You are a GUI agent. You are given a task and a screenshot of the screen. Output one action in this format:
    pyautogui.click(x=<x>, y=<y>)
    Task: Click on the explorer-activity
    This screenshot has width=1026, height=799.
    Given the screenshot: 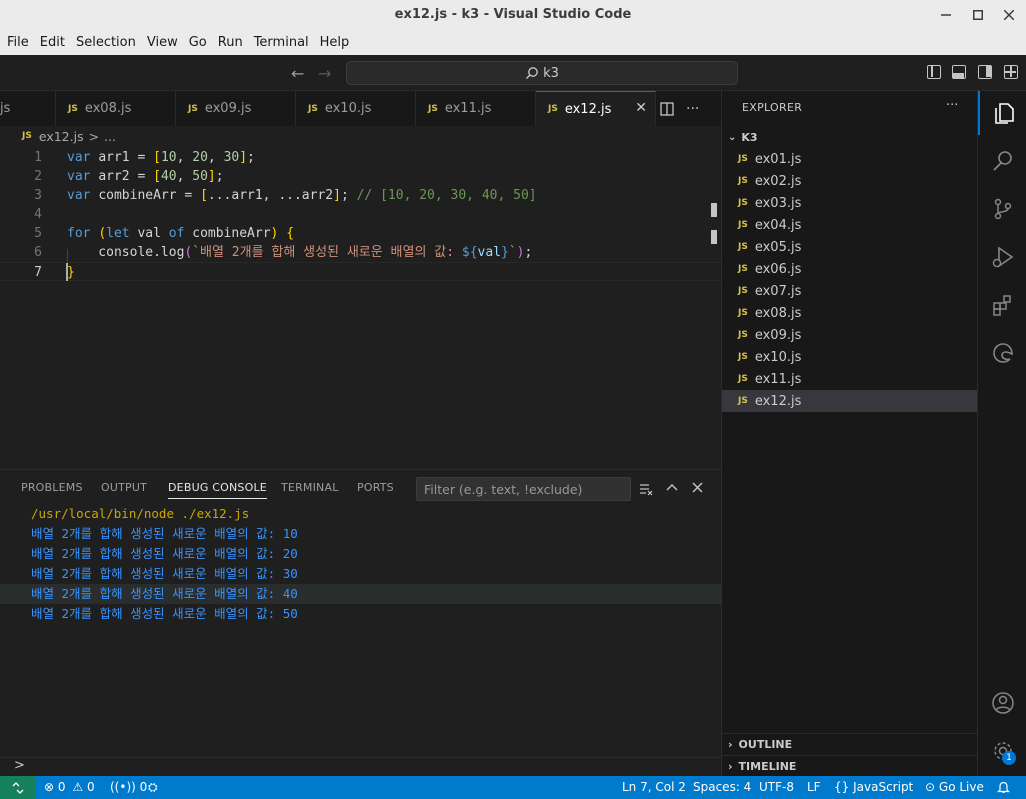 What is the action you would take?
    pyautogui.click(x=1002, y=113)
    